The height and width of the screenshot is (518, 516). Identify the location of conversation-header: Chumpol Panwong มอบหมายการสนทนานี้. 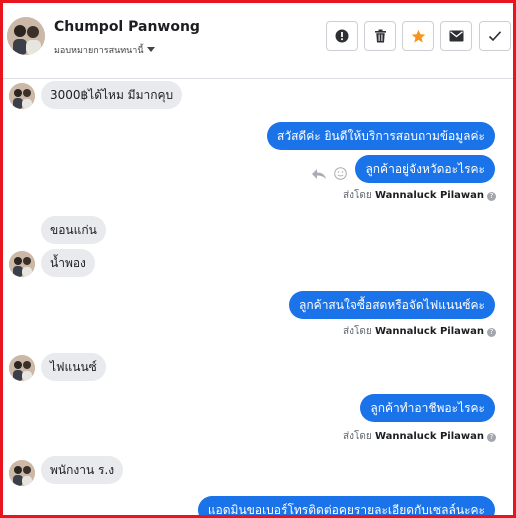
(258, 41).